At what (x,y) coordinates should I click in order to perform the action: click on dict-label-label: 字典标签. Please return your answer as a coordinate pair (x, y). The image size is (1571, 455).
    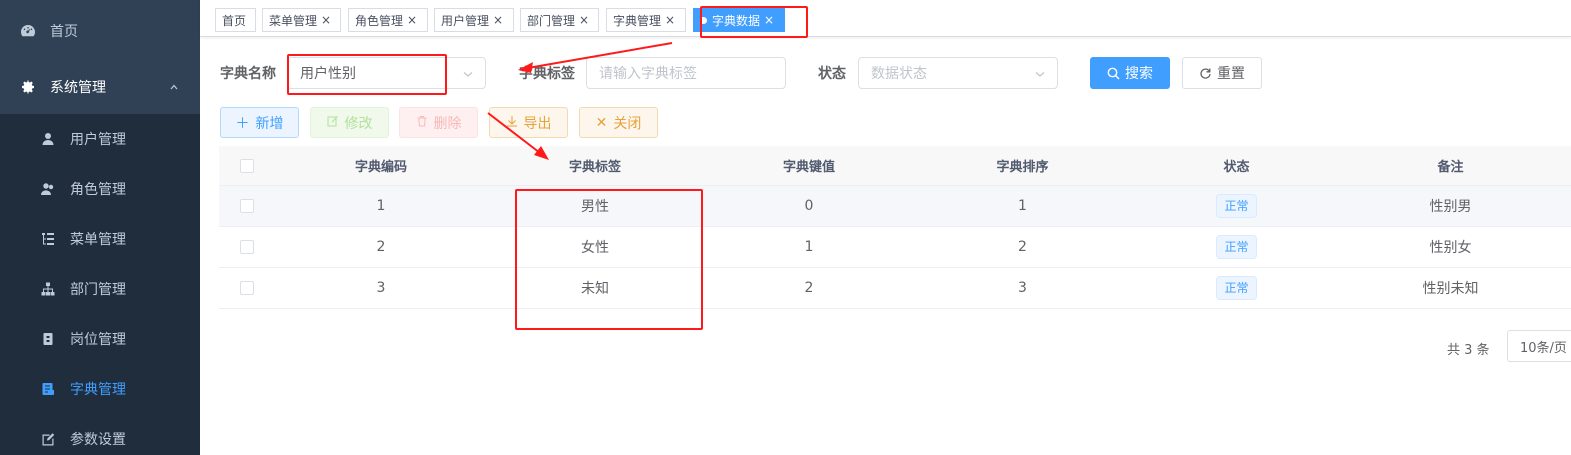
    Looking at the image, I should click on (547, 74).